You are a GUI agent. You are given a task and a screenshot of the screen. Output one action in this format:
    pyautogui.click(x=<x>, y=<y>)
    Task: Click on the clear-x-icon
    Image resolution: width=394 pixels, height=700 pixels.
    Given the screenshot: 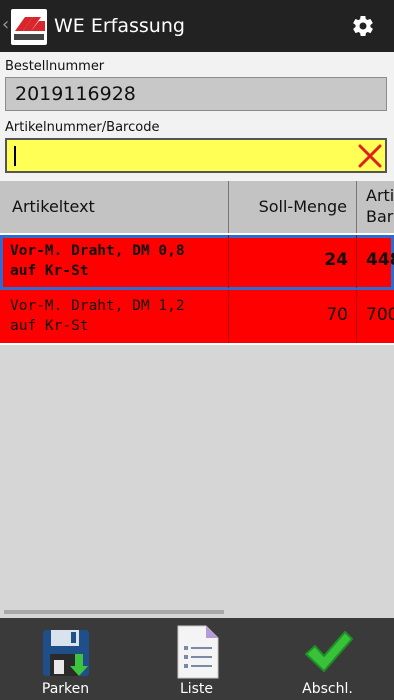 What is the action you would take?
    pyautogui.click(x=370, y=156)
    